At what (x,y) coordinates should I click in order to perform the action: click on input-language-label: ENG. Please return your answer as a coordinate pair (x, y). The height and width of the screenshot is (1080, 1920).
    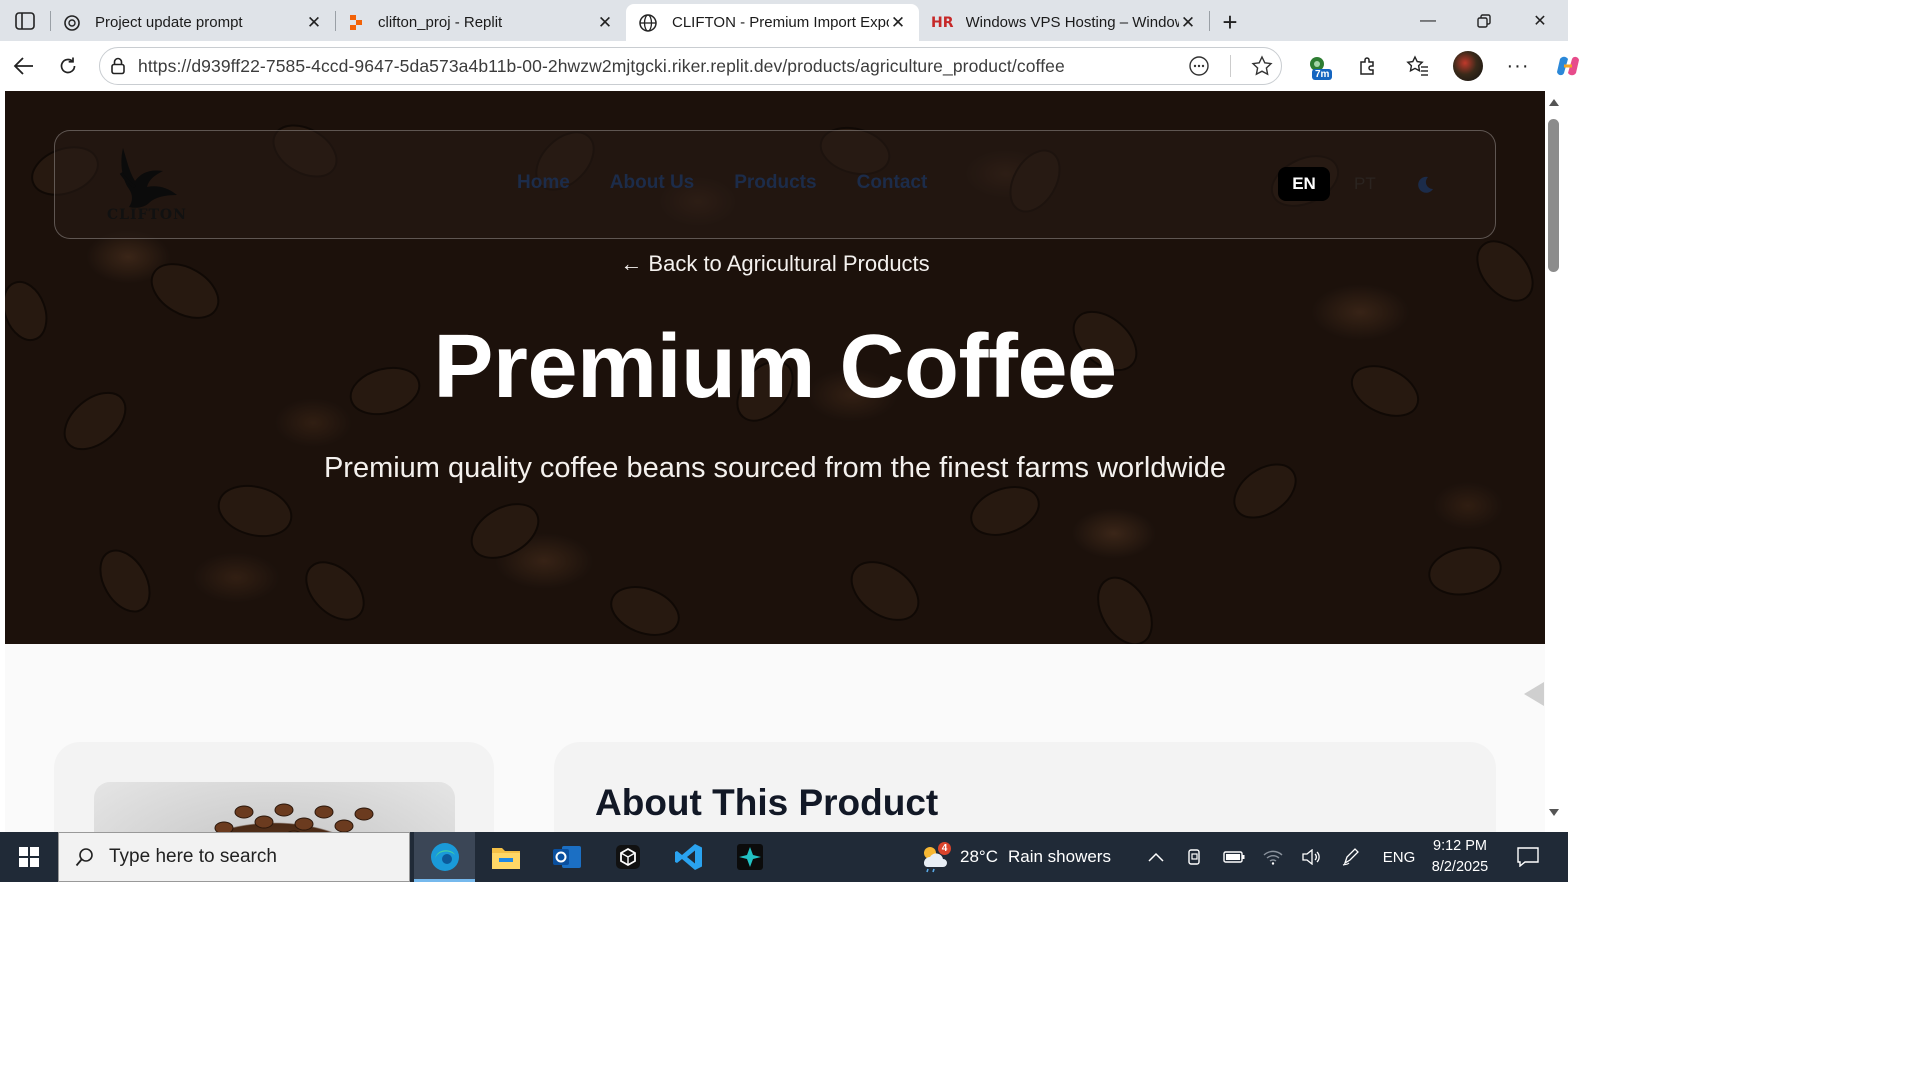
    Looking at the image, I should click on (1399, 857).